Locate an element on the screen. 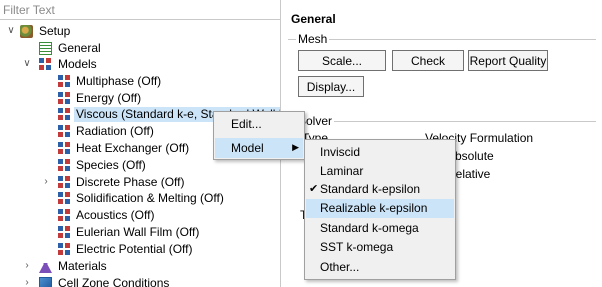 Image resolution: width=602 pixels, height=287 pixels. flask-icon is located at coordinates (45, 266).